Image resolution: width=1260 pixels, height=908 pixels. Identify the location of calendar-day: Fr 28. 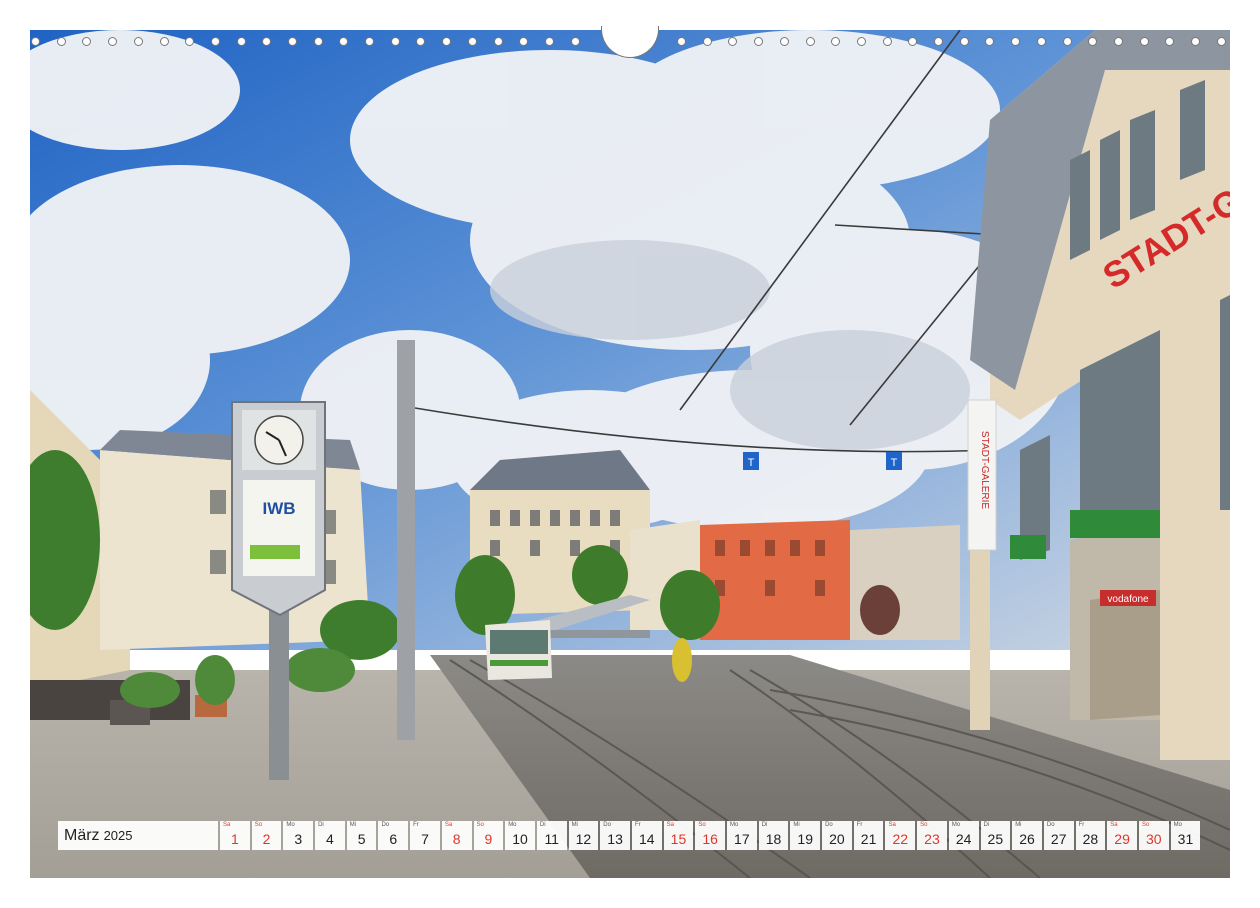
(1090, 835).